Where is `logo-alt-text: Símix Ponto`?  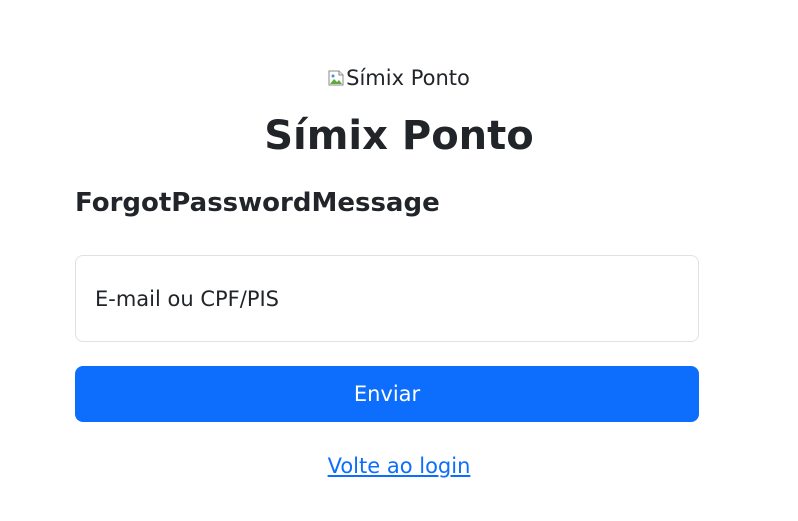
logo-alt-text: Símix Ponto is located at coordinates (408, 78).